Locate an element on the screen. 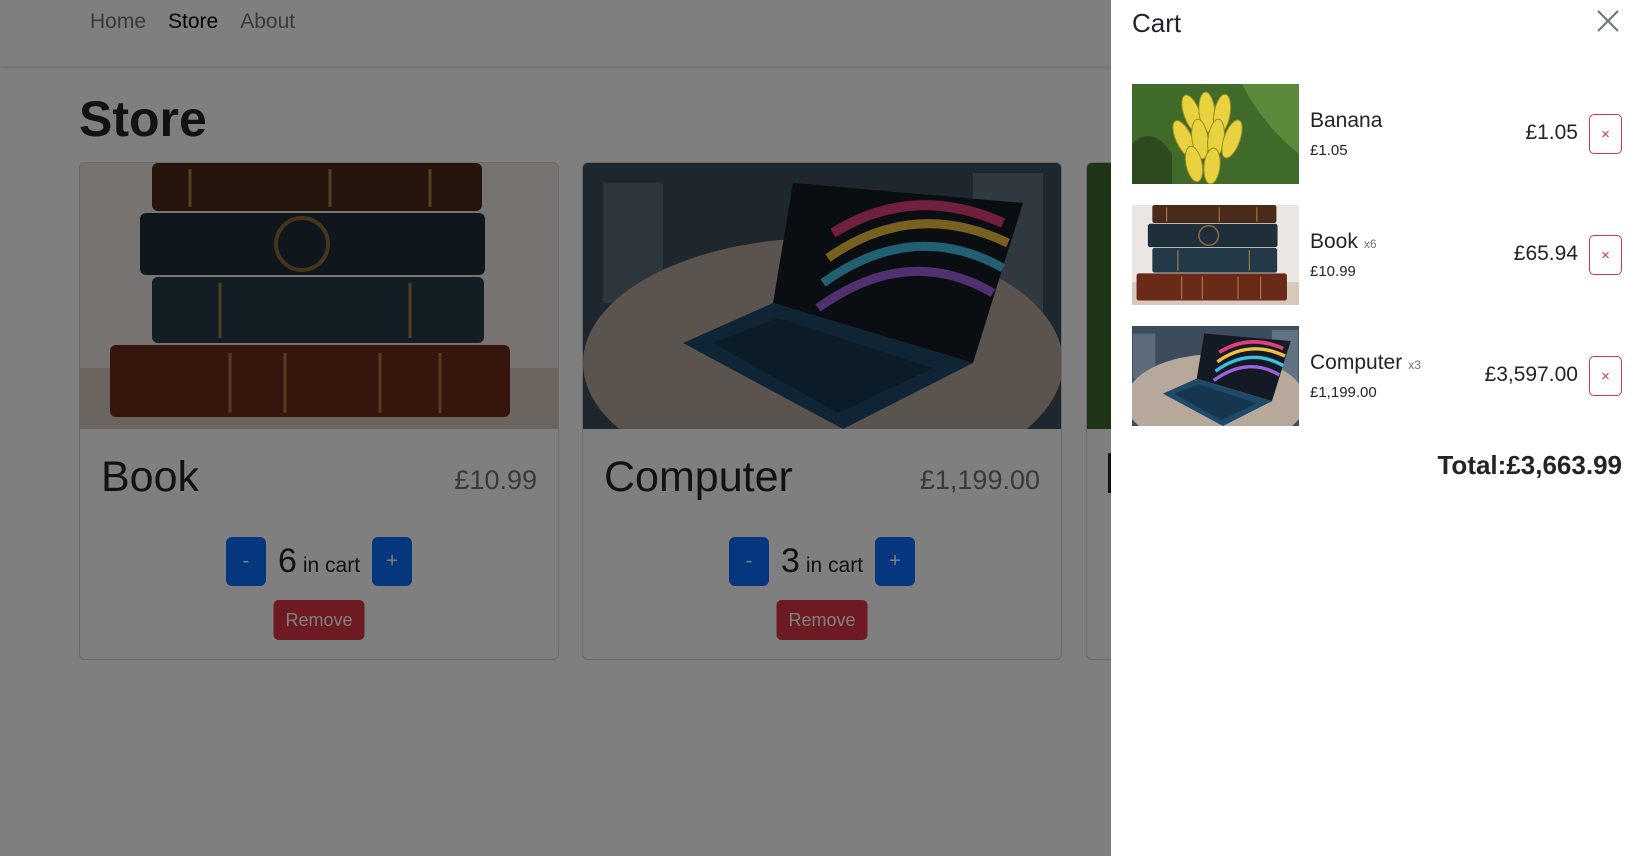 This screenshot has width=1640, height=856. close-icon is located at coordinates (1608, 21).